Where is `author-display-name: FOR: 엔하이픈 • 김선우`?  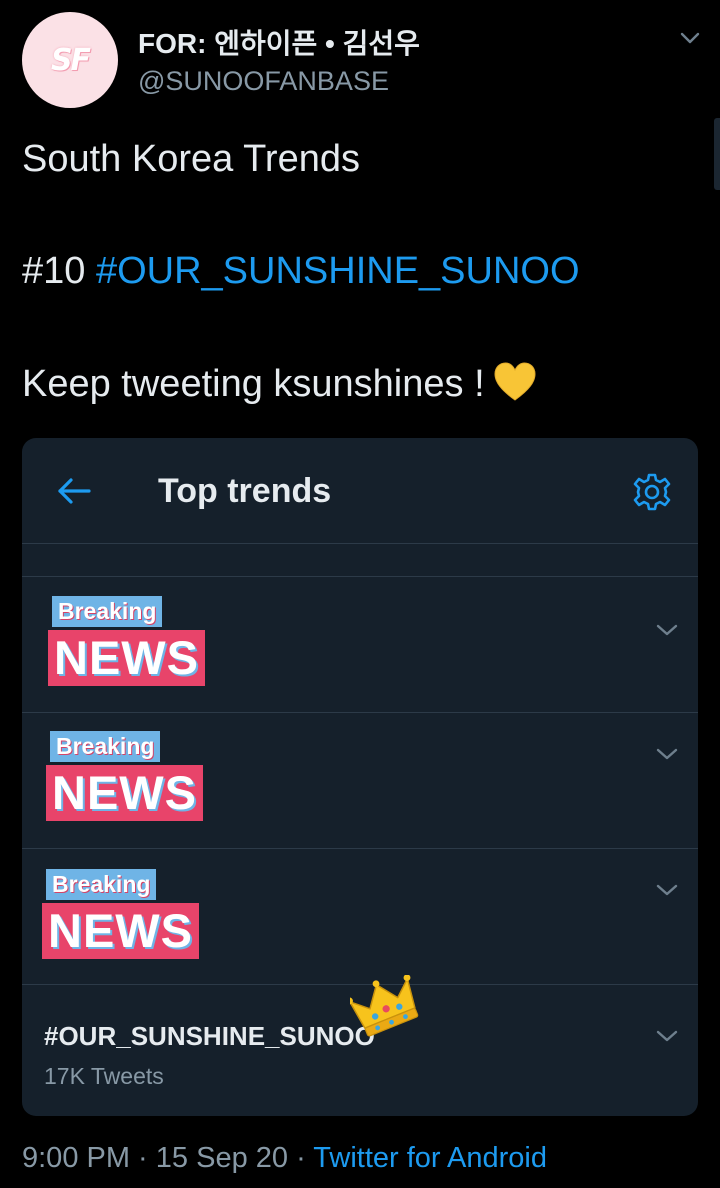 author-display-name: FOR: 엔하이픈 • 김선우 is located at coordinates (279, 42).